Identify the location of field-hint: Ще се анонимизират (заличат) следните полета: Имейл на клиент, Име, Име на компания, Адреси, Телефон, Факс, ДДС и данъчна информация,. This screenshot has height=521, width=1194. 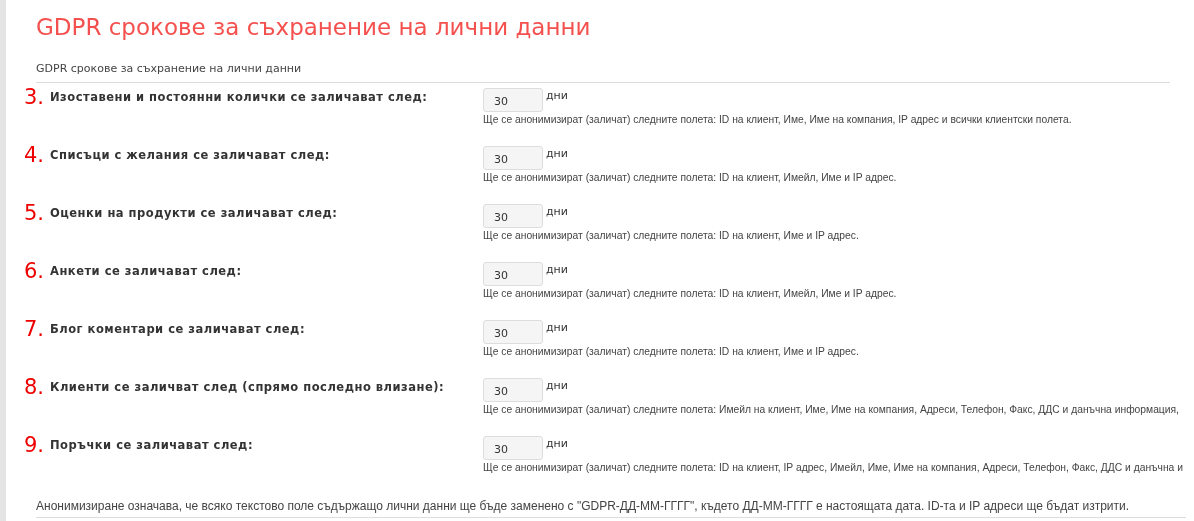
(831, 409).